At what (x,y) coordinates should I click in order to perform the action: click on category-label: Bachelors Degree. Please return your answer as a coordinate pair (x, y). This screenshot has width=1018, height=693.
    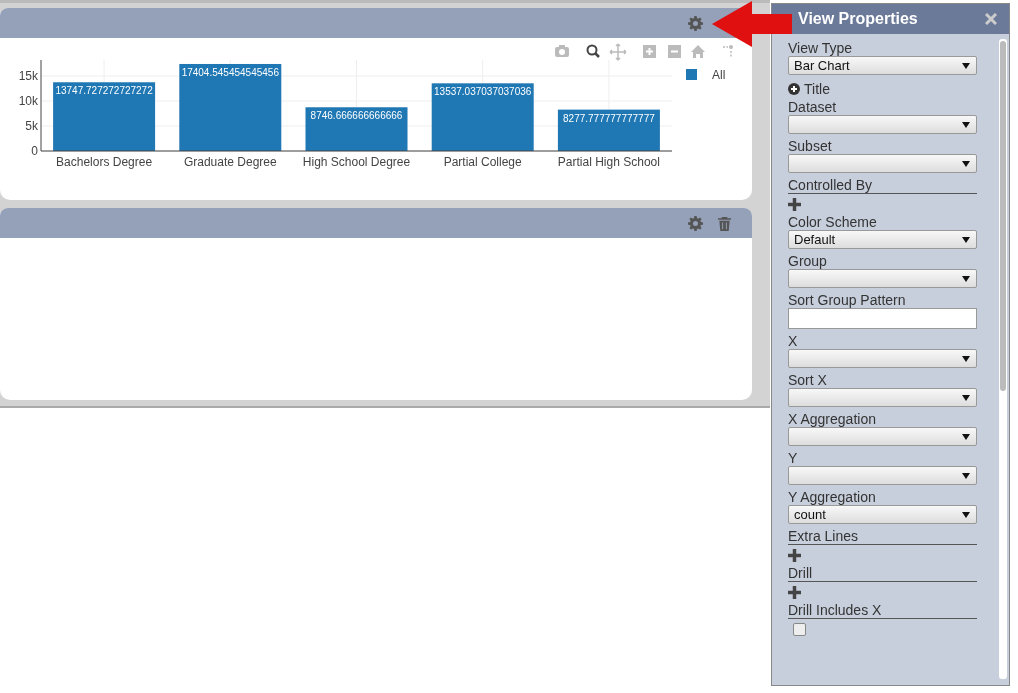
    Looking at the image, I should click on (104, 162).